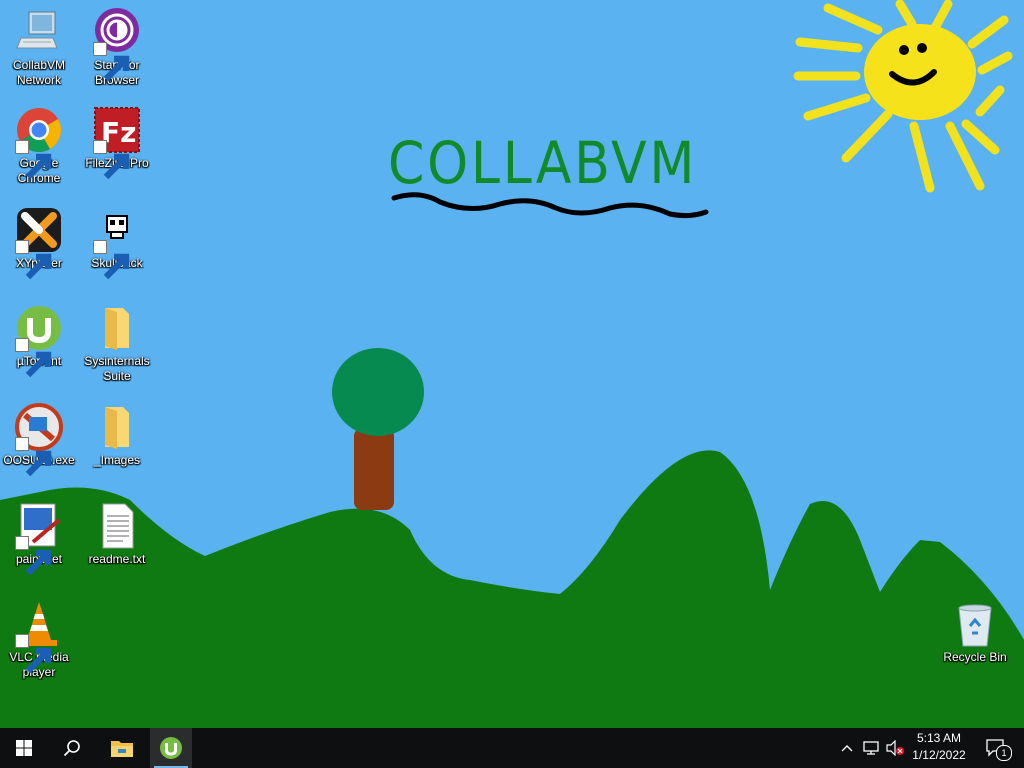  I want to click on desktop-icon-vlc: VLC media player, so click(39, 640).